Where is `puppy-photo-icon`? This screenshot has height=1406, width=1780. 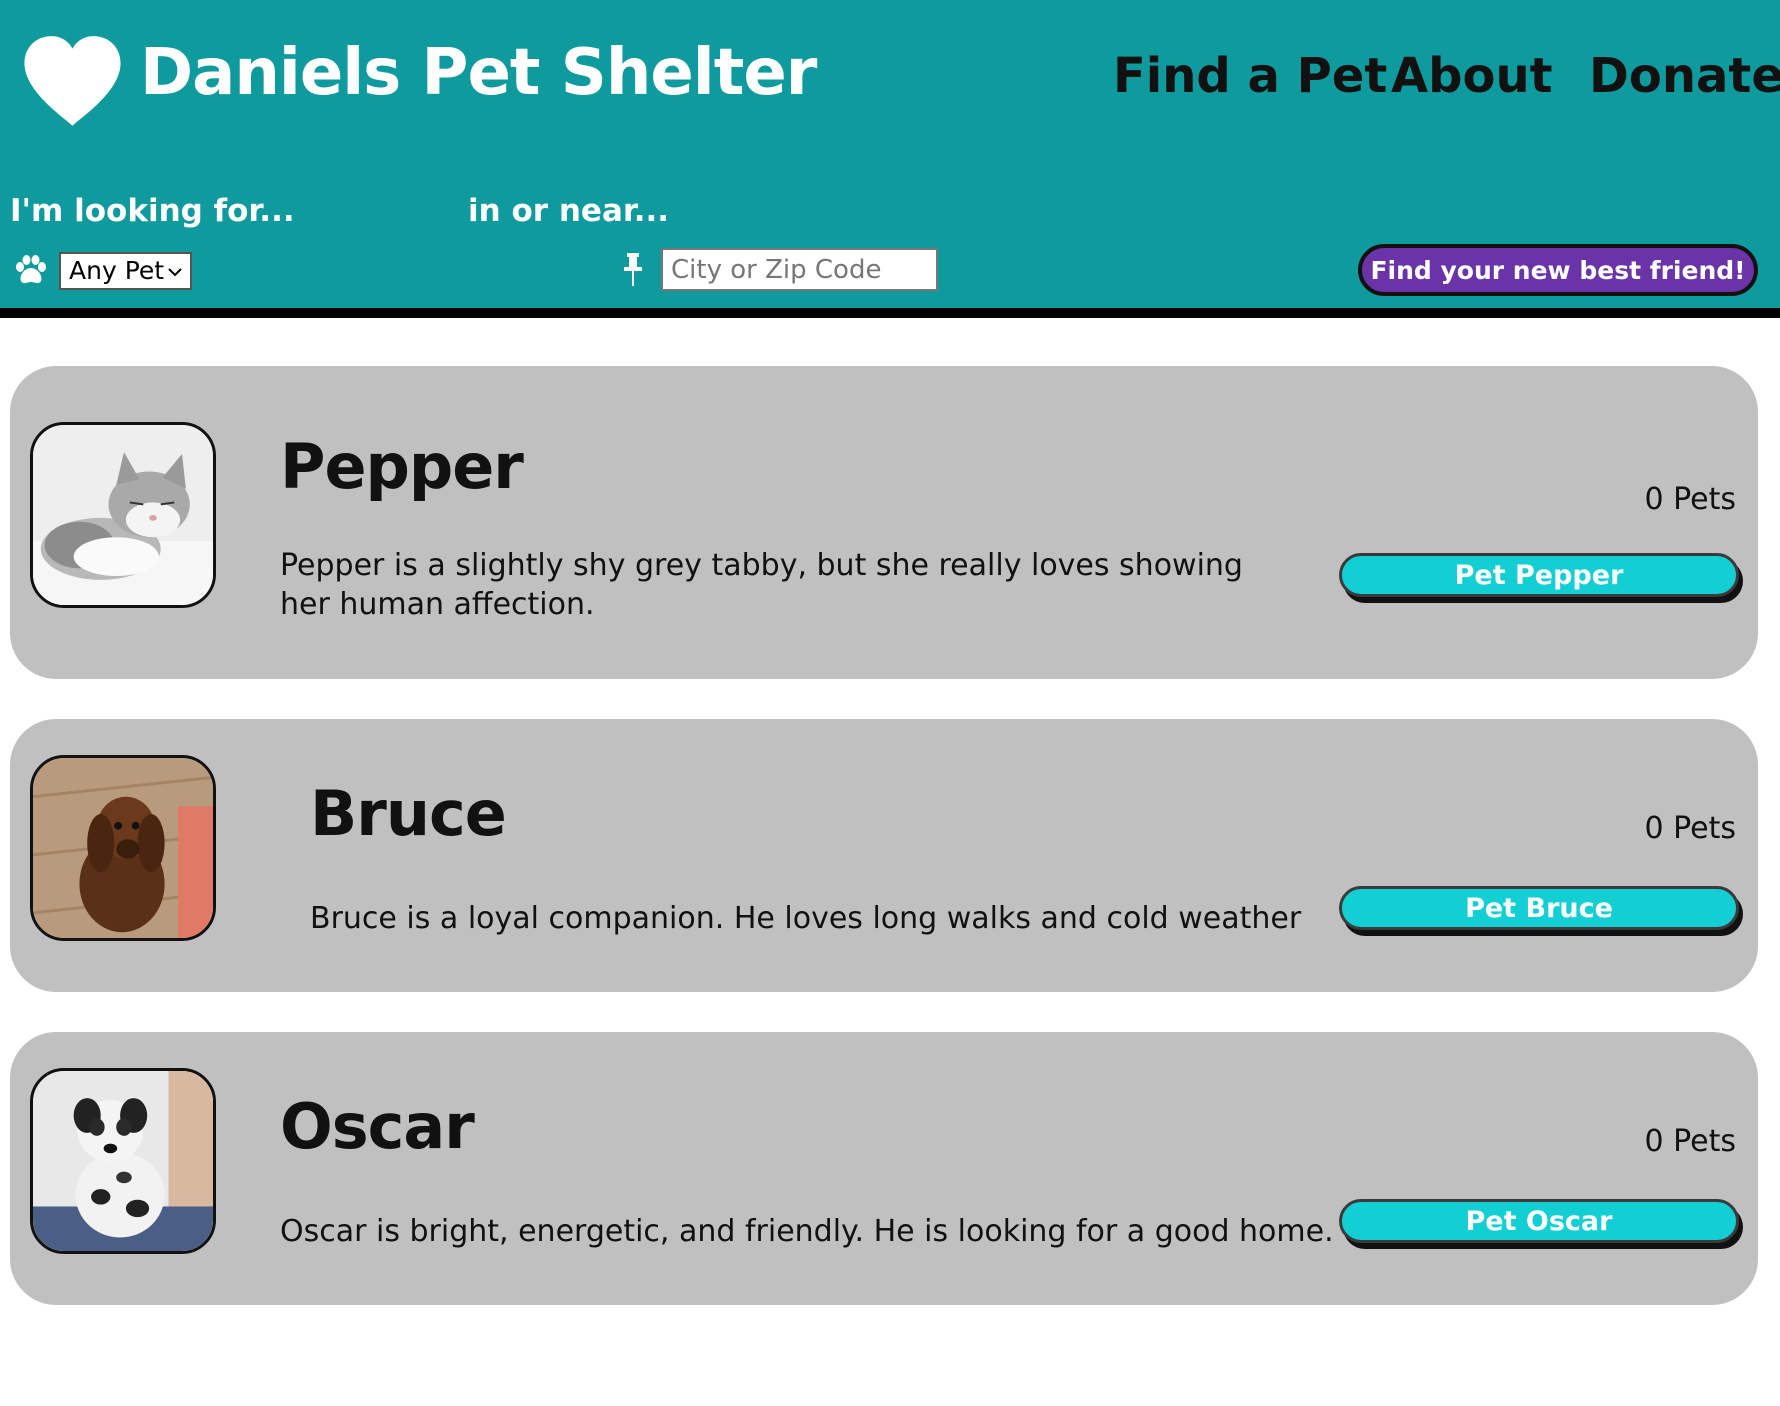 puppy-photo-icon is located at coordinates (123, 1161).